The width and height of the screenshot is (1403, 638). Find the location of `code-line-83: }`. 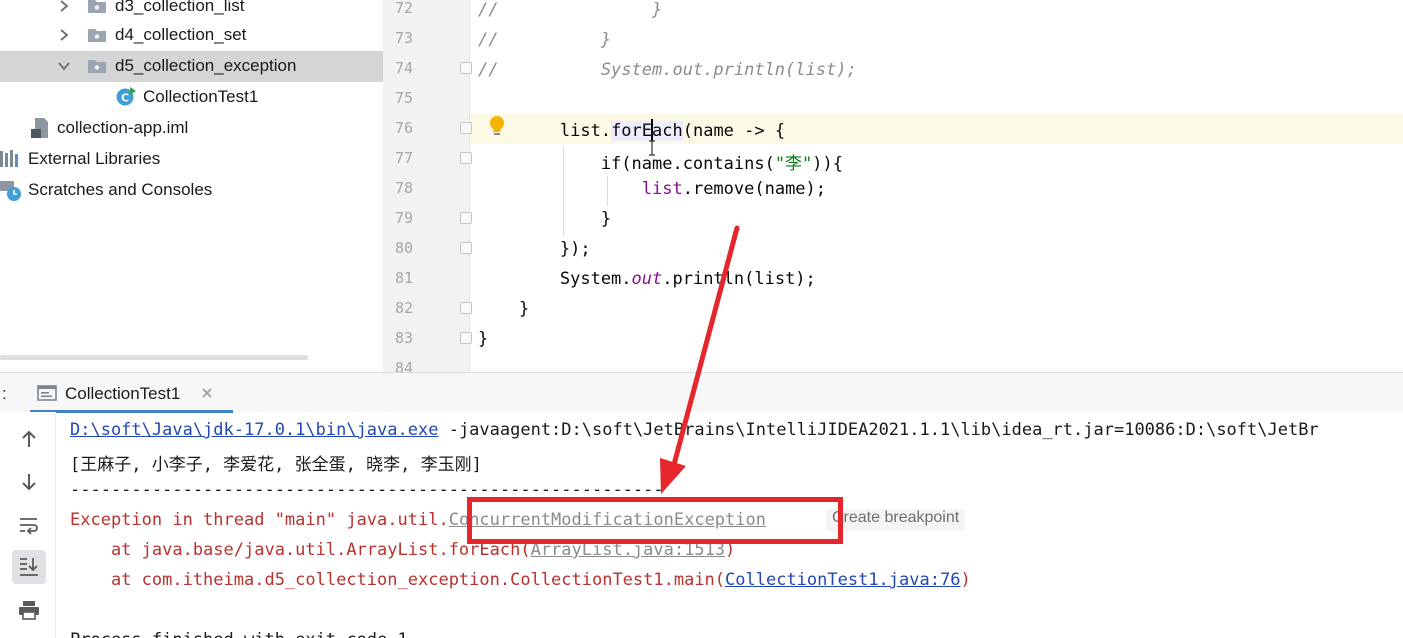

code-line-83: } is located at coordinates (483, 339).